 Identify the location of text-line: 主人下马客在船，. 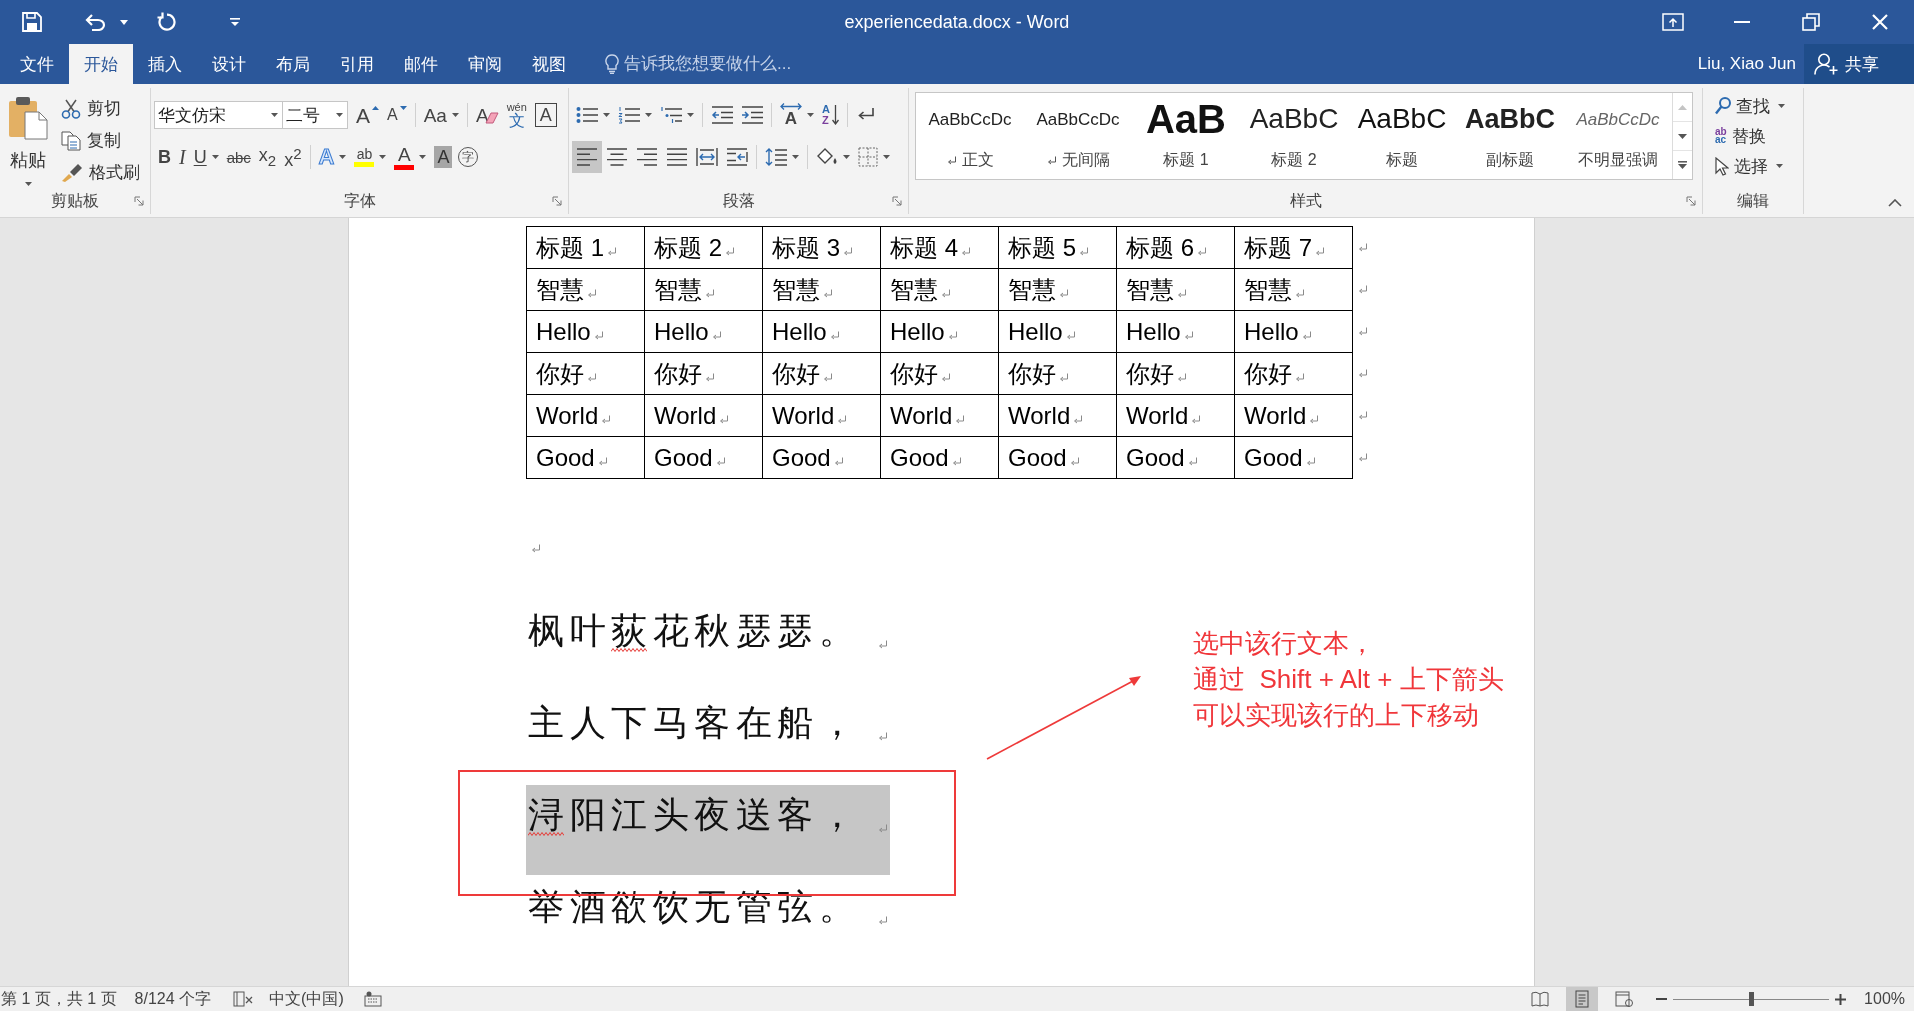
(694, 723).